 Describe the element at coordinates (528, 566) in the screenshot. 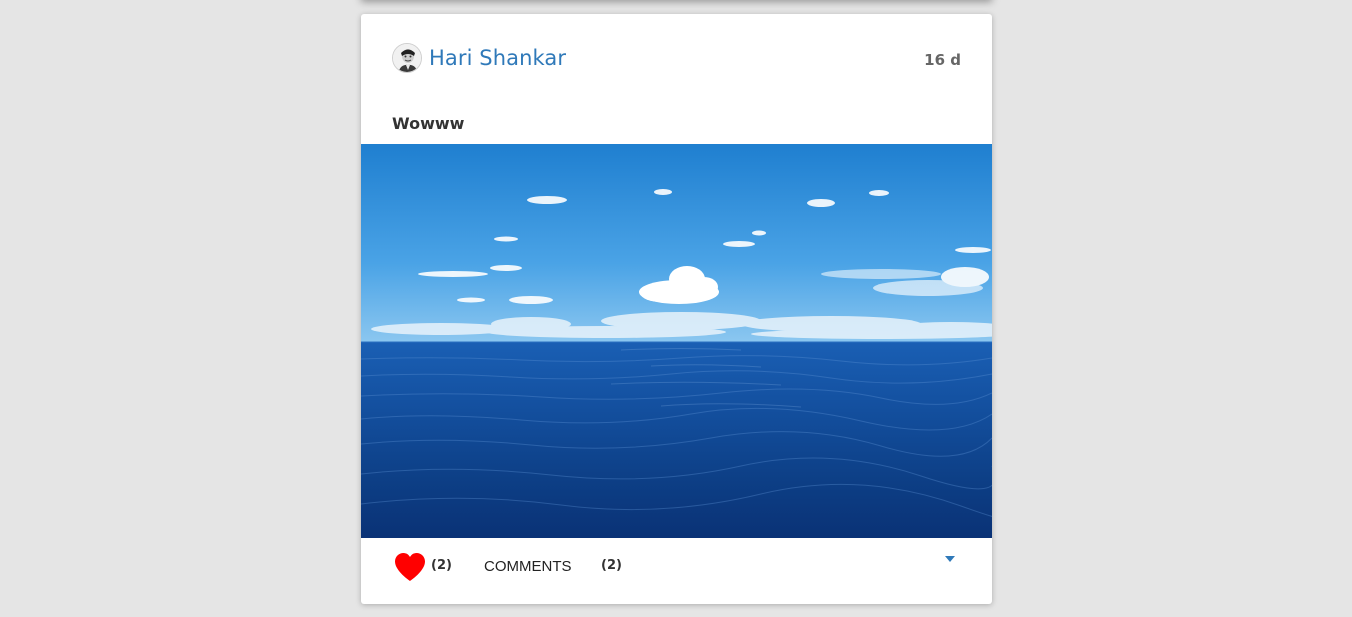

I see `comments-button: COMMENTS` at that location.